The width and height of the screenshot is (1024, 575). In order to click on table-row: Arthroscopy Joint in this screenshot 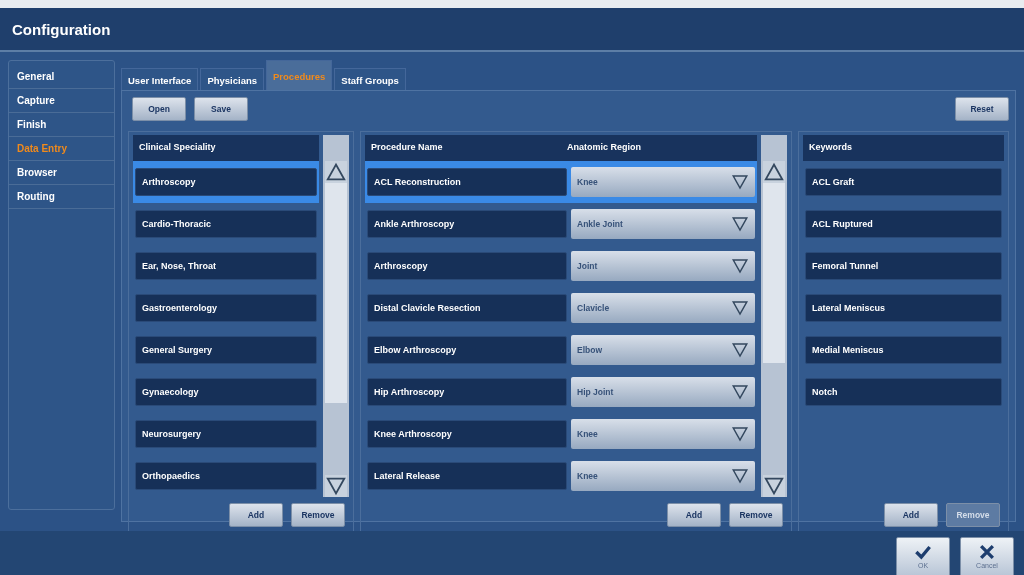, I will do `click(561, 266)`.